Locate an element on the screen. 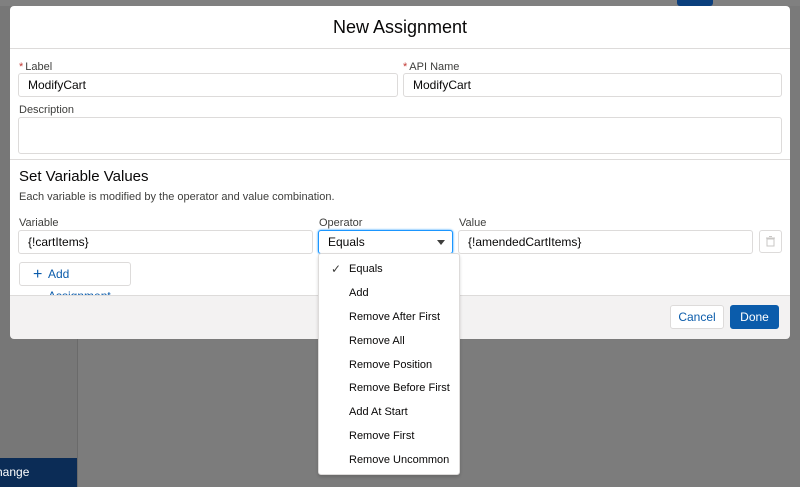  operator-option-equals: ✓ Equals is located at coordinates (389, 269).